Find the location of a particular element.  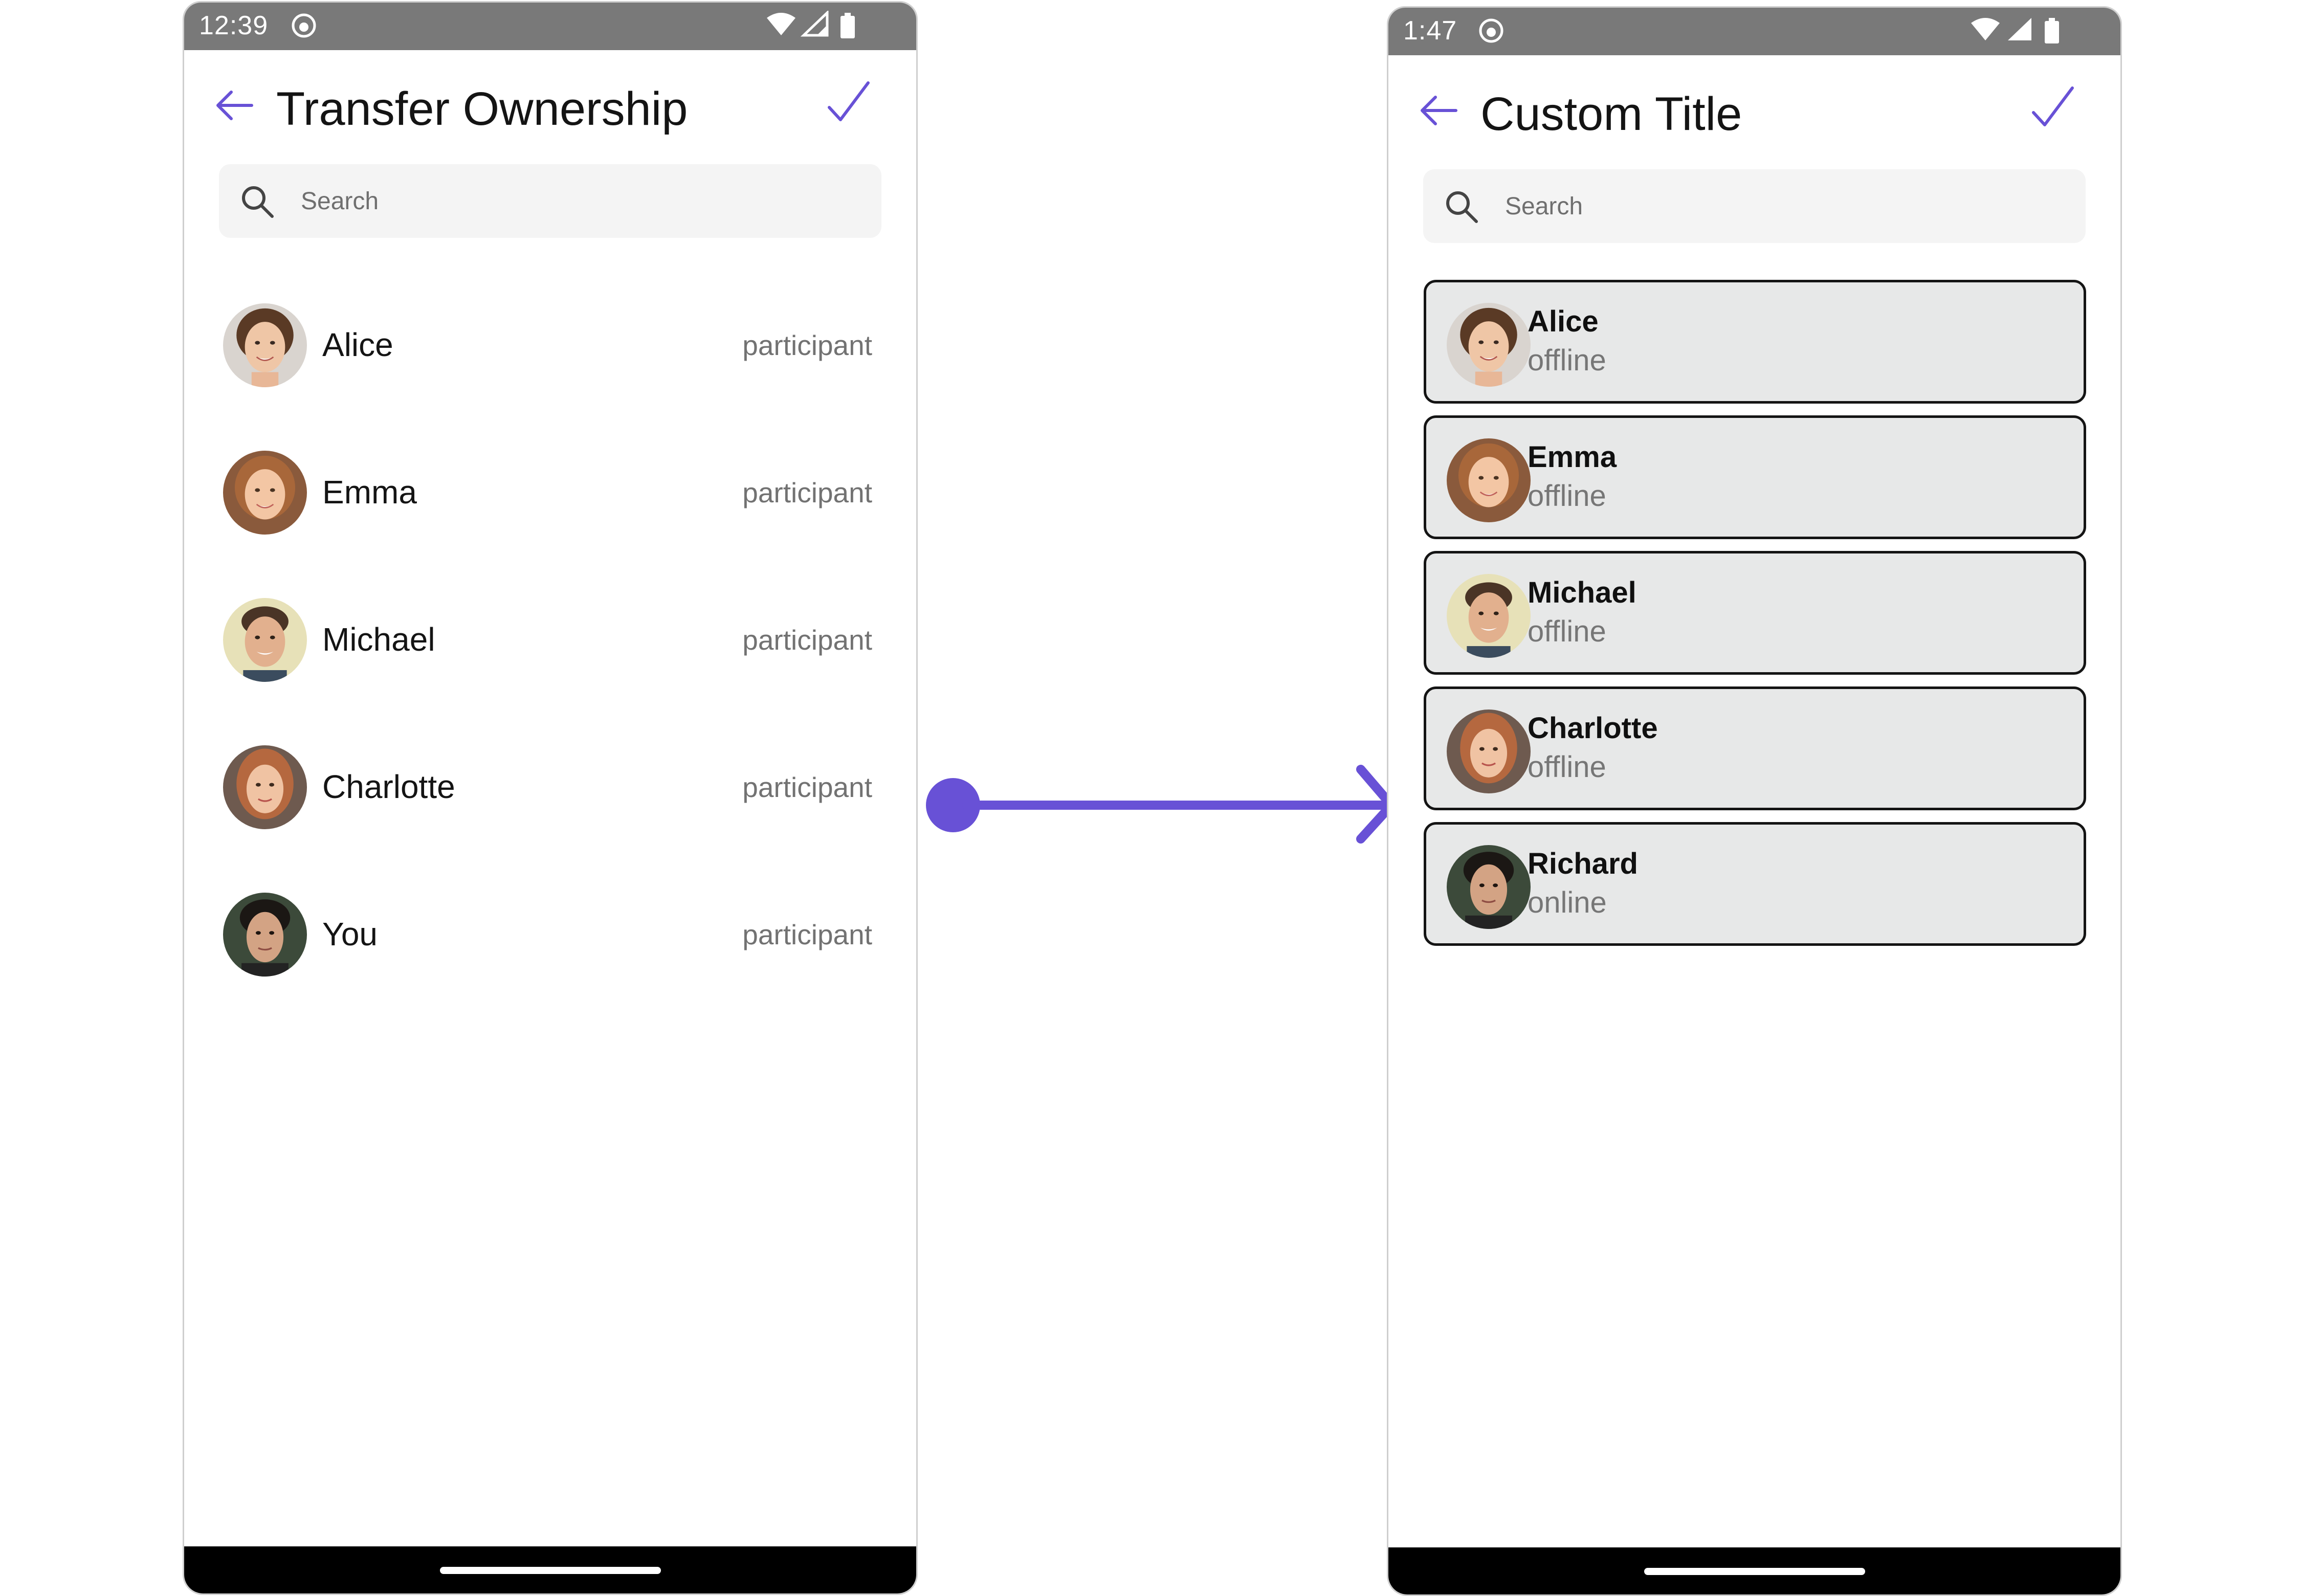

header: Transfer Ownership is located at coordinates (550, 109).